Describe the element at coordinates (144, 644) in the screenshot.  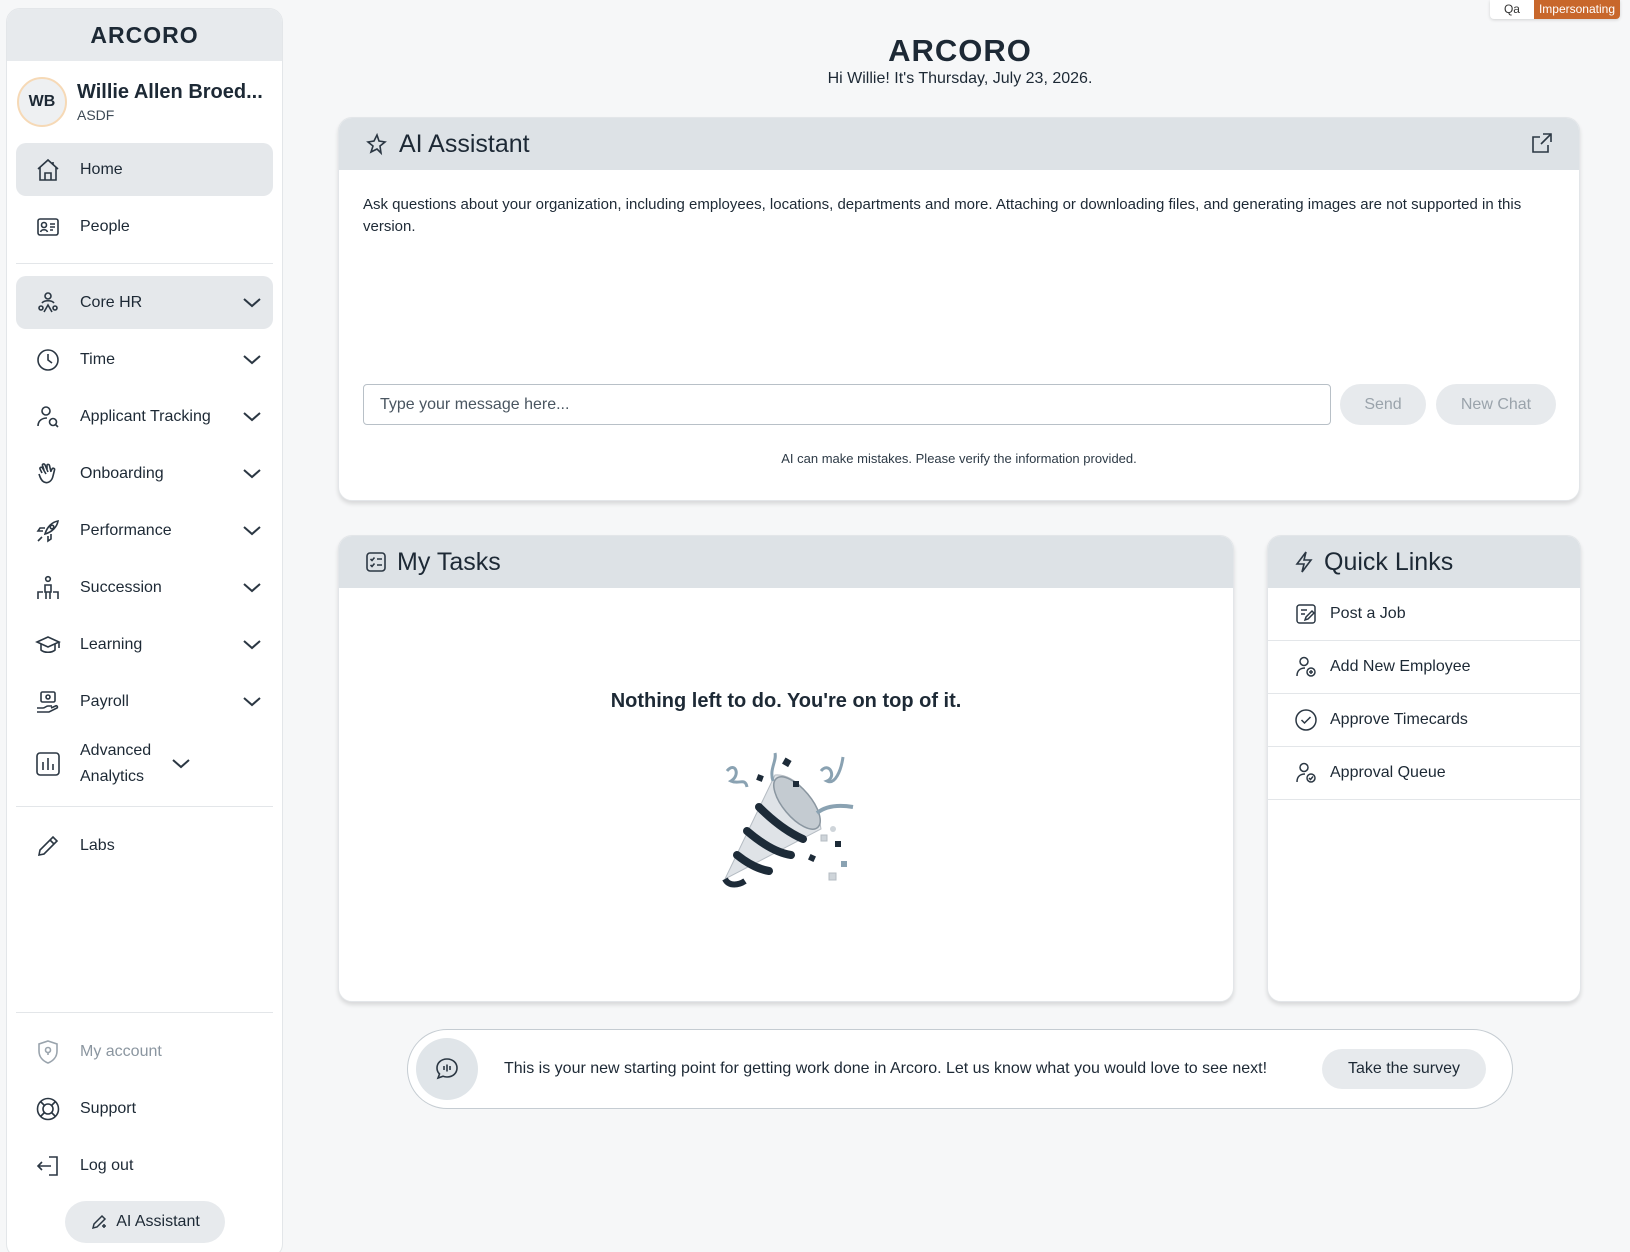
I see `sidebar-item-learning: Learning` at that location.